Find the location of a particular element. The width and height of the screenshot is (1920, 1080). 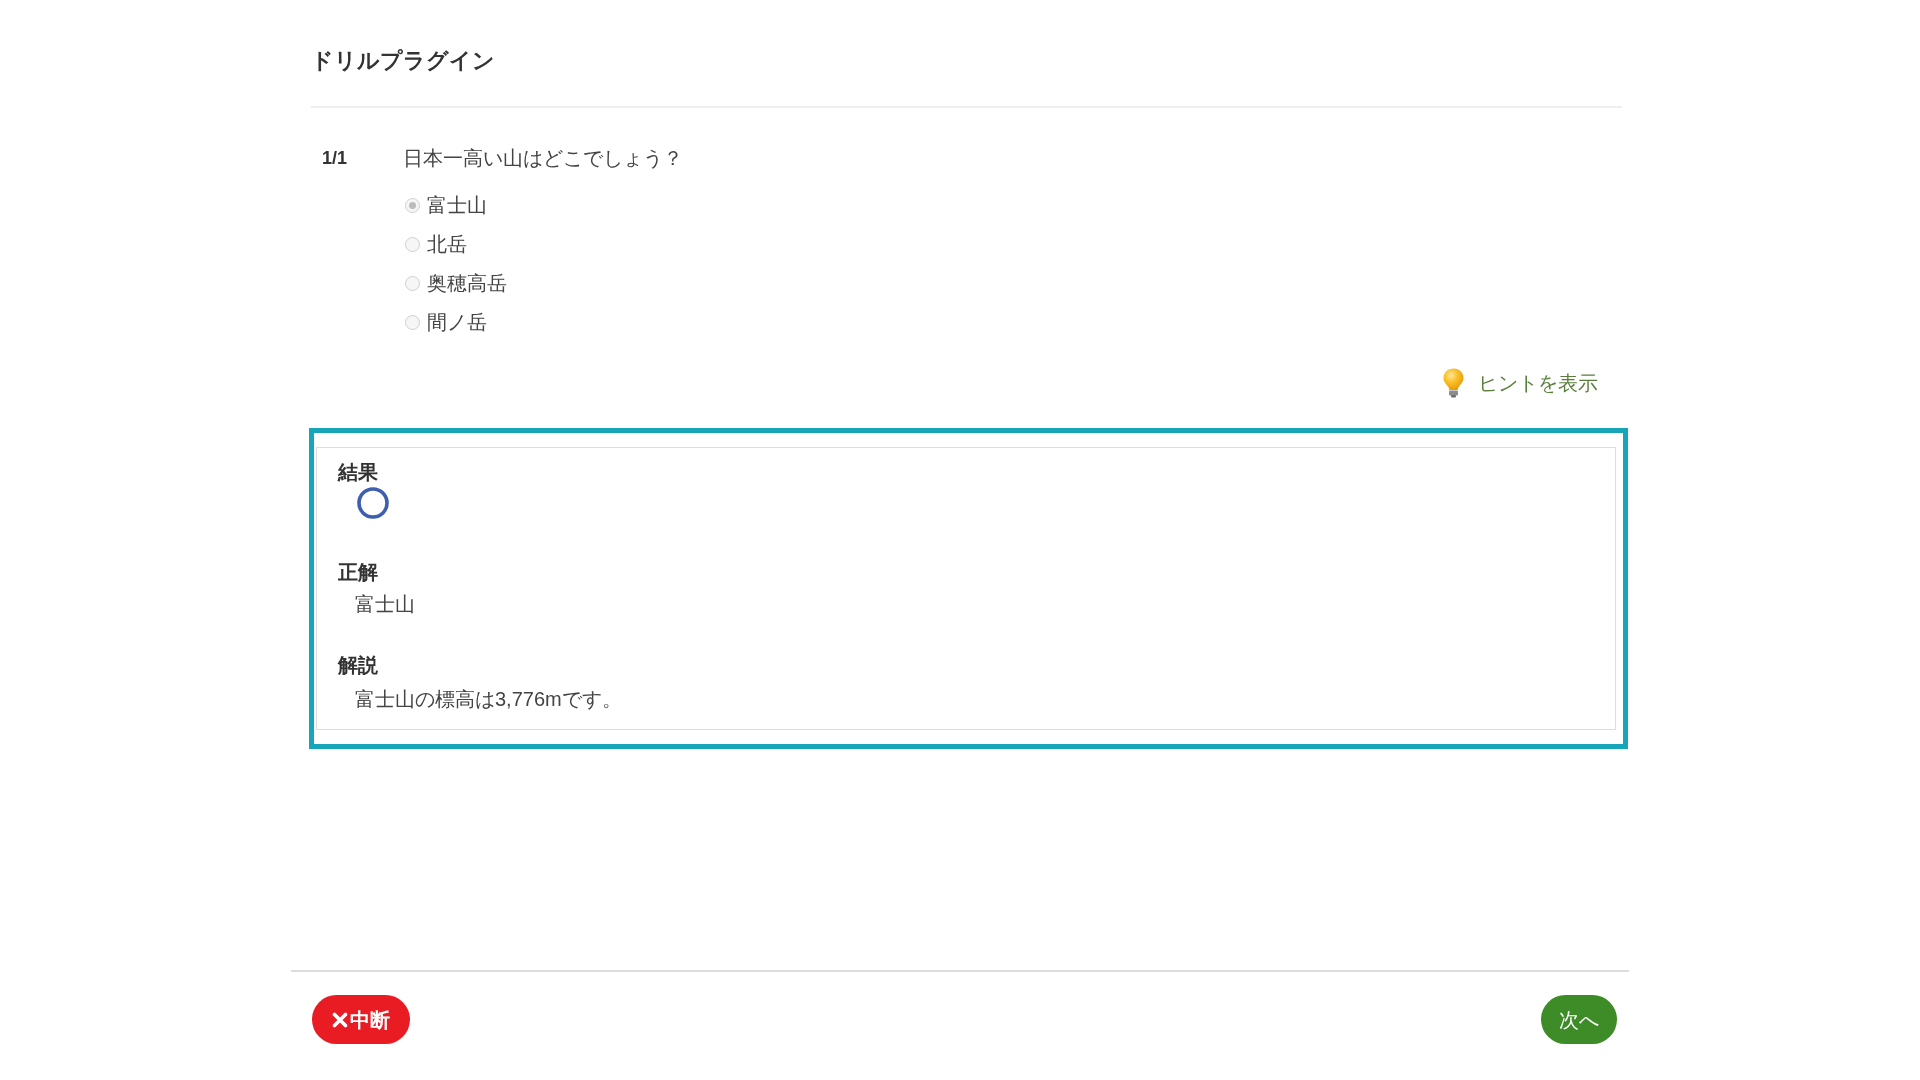

next-button: 次へ is located at coordinates (1579, 1019).